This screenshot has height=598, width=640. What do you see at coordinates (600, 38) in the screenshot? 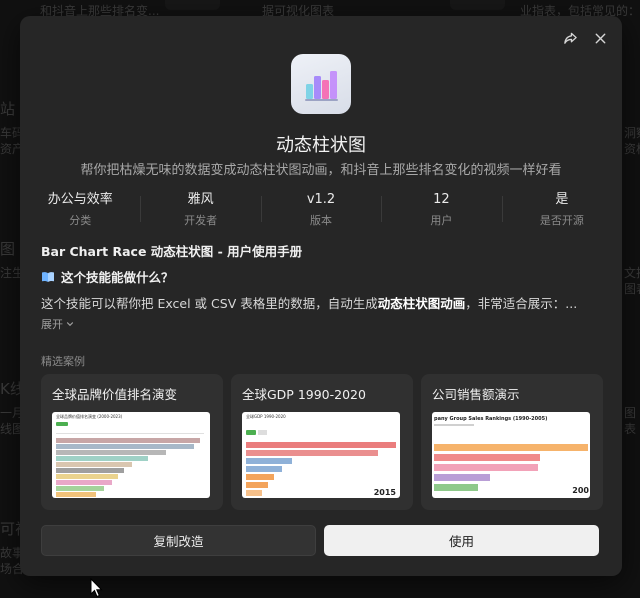
I see `close-icon` at bounding box center [600, 38].